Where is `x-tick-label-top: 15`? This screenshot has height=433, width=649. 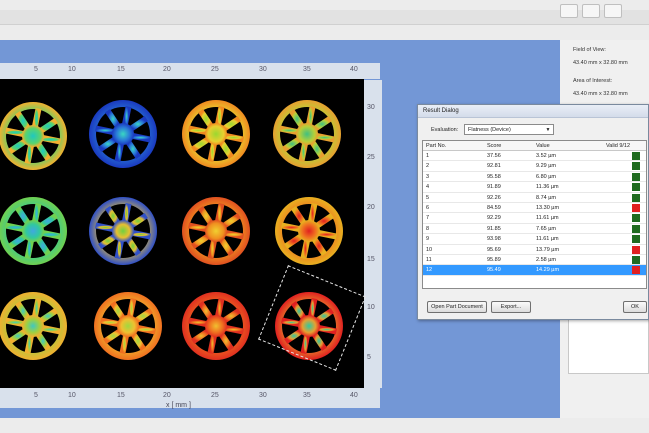
x-tick-label-top: 15 is located at coordinates (121, 69).